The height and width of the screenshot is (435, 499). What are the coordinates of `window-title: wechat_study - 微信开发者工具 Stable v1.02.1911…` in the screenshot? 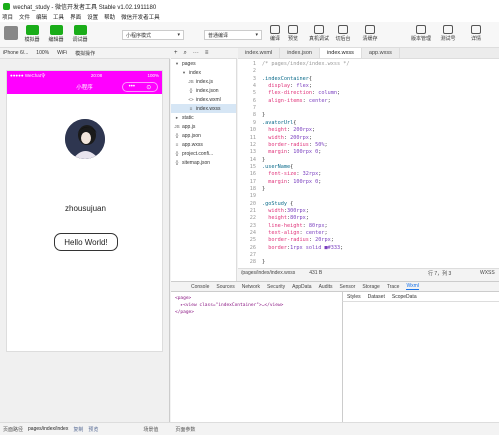 It's located at (85, 7).